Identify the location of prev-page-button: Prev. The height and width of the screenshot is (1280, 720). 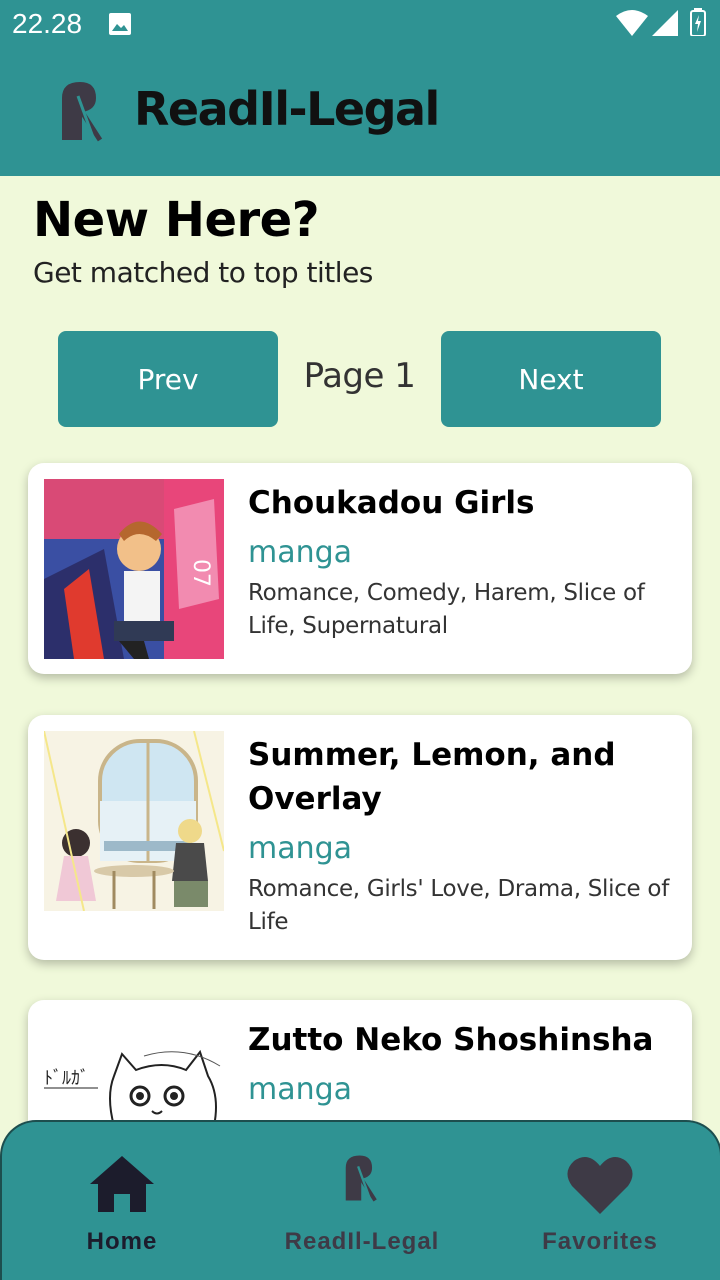
(168, 379).